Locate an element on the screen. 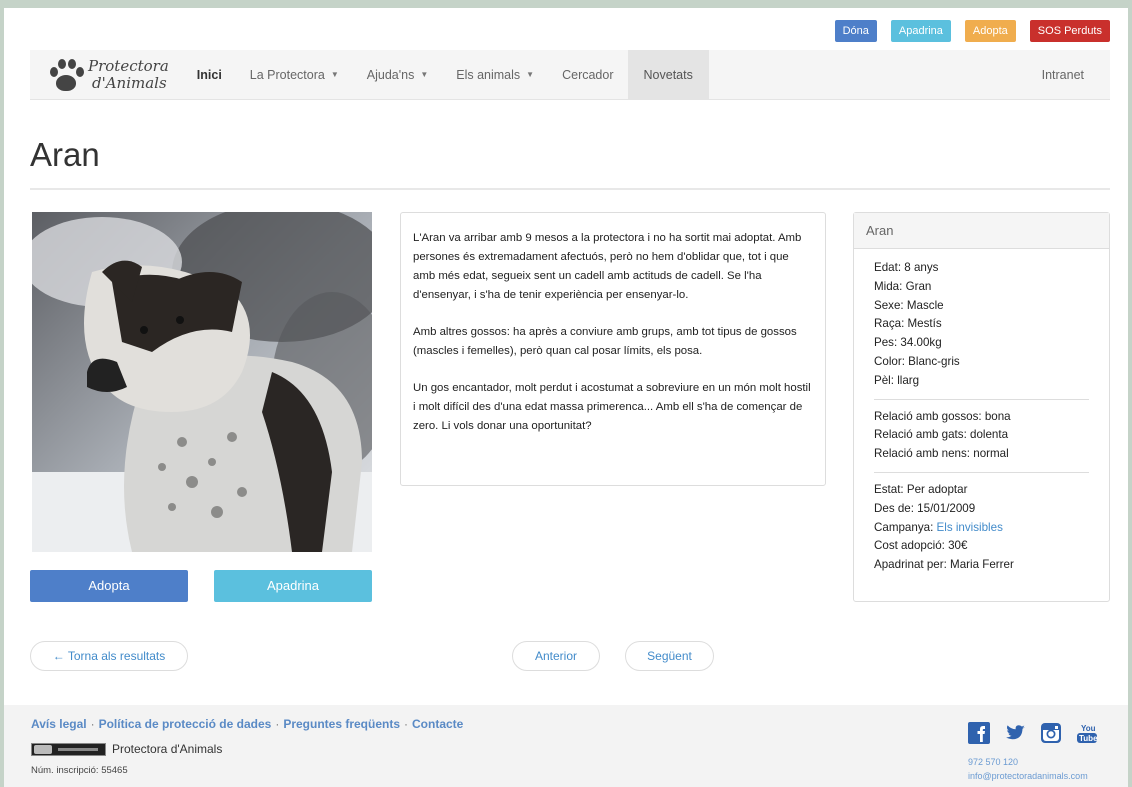 Image resolution: width=1132 pixels, height=787 pixels. sponsor-button: Apadrina is located at coordinates (293, 586).